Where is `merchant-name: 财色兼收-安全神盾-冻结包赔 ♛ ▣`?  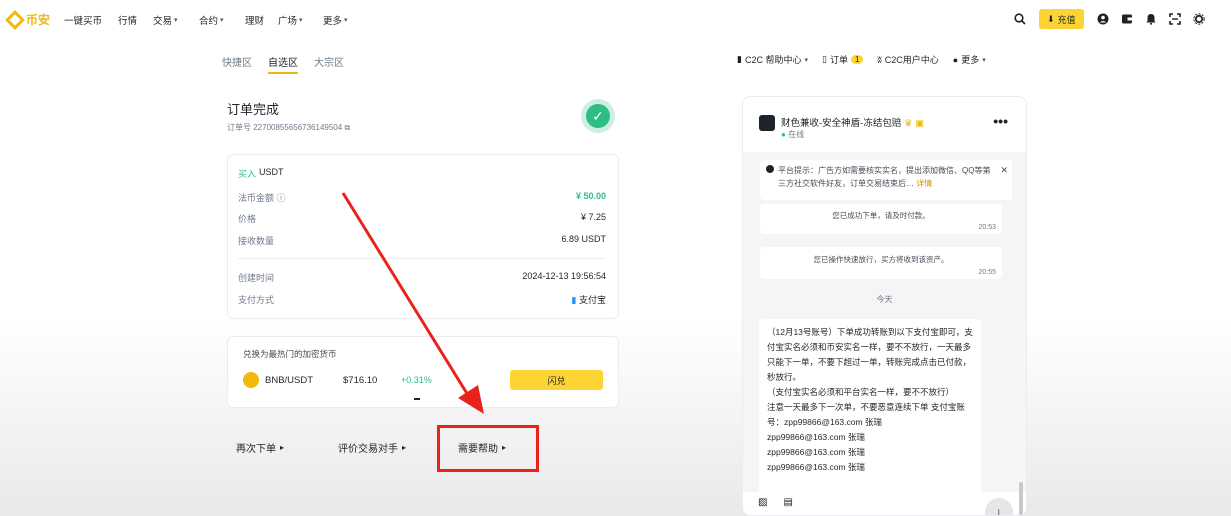
merchant-name: 财色兼收-安全神盾-冻结包赔 ♛ ▣ is located at coordinates (852, 122).